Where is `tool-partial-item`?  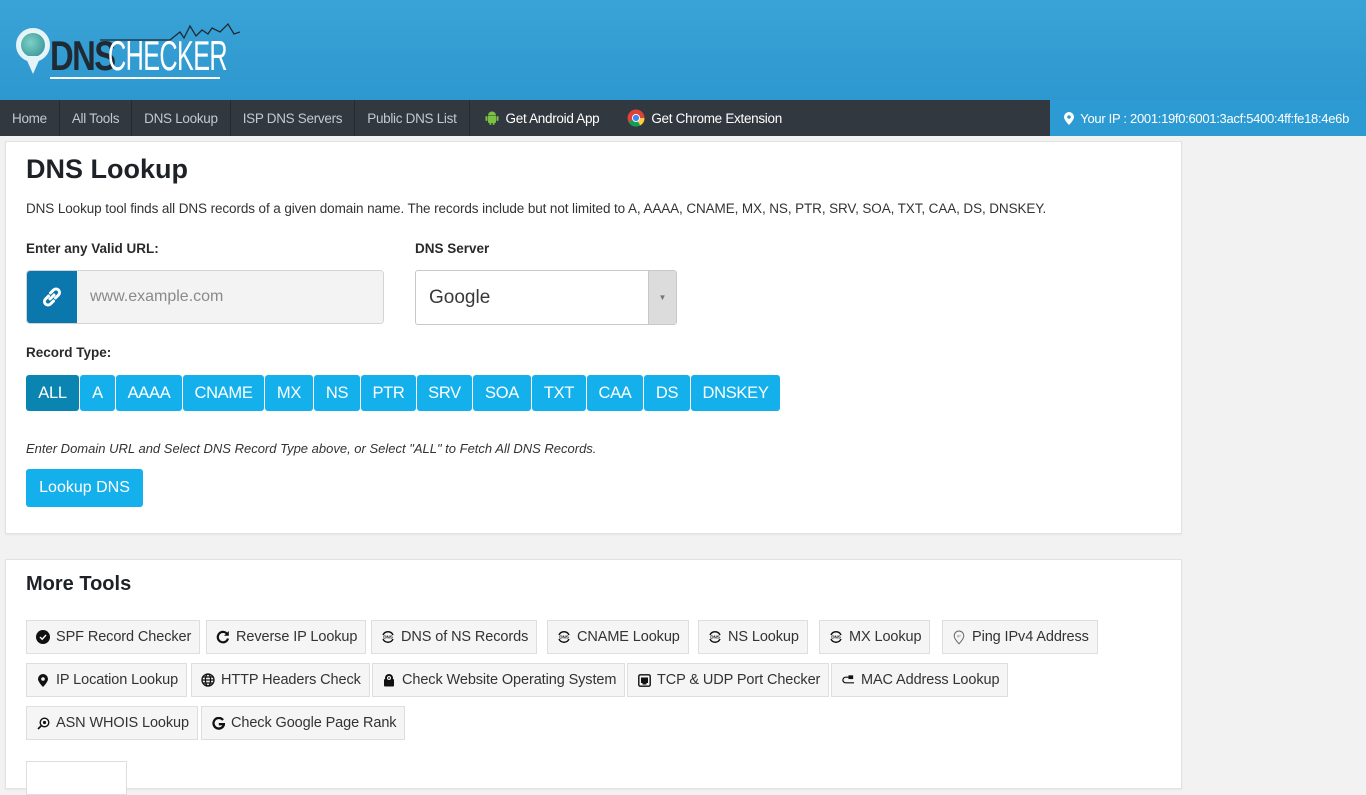
tool-partial-item is located at coordinates (76, 778).